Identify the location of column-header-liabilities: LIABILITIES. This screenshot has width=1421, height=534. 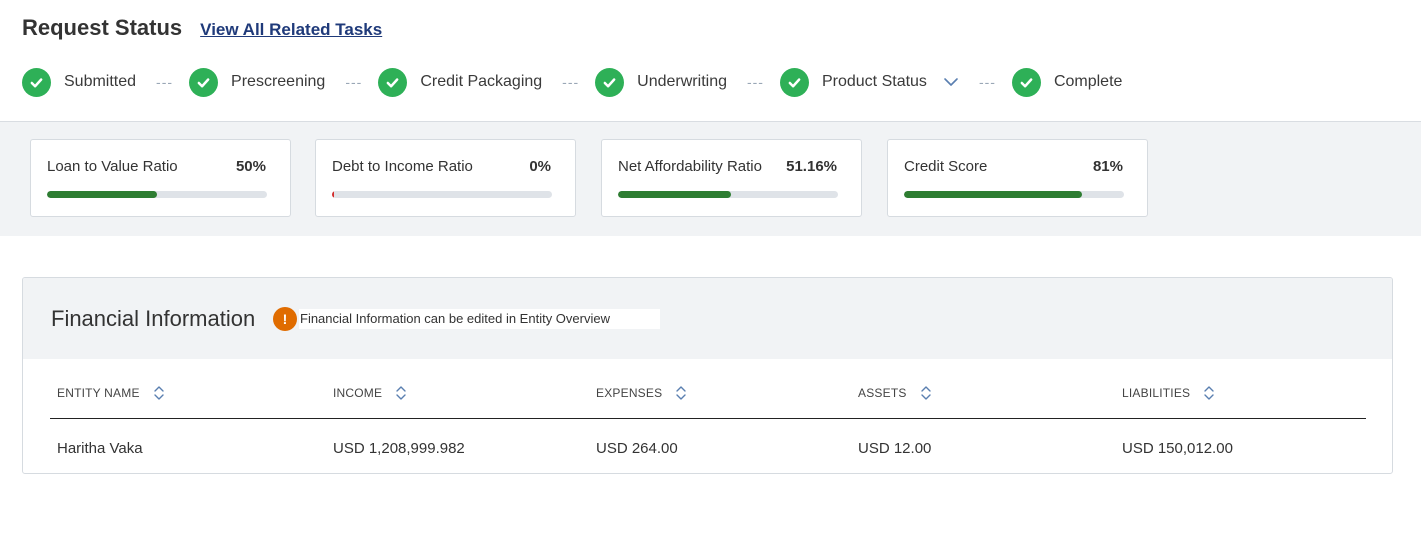
(1168, 393).